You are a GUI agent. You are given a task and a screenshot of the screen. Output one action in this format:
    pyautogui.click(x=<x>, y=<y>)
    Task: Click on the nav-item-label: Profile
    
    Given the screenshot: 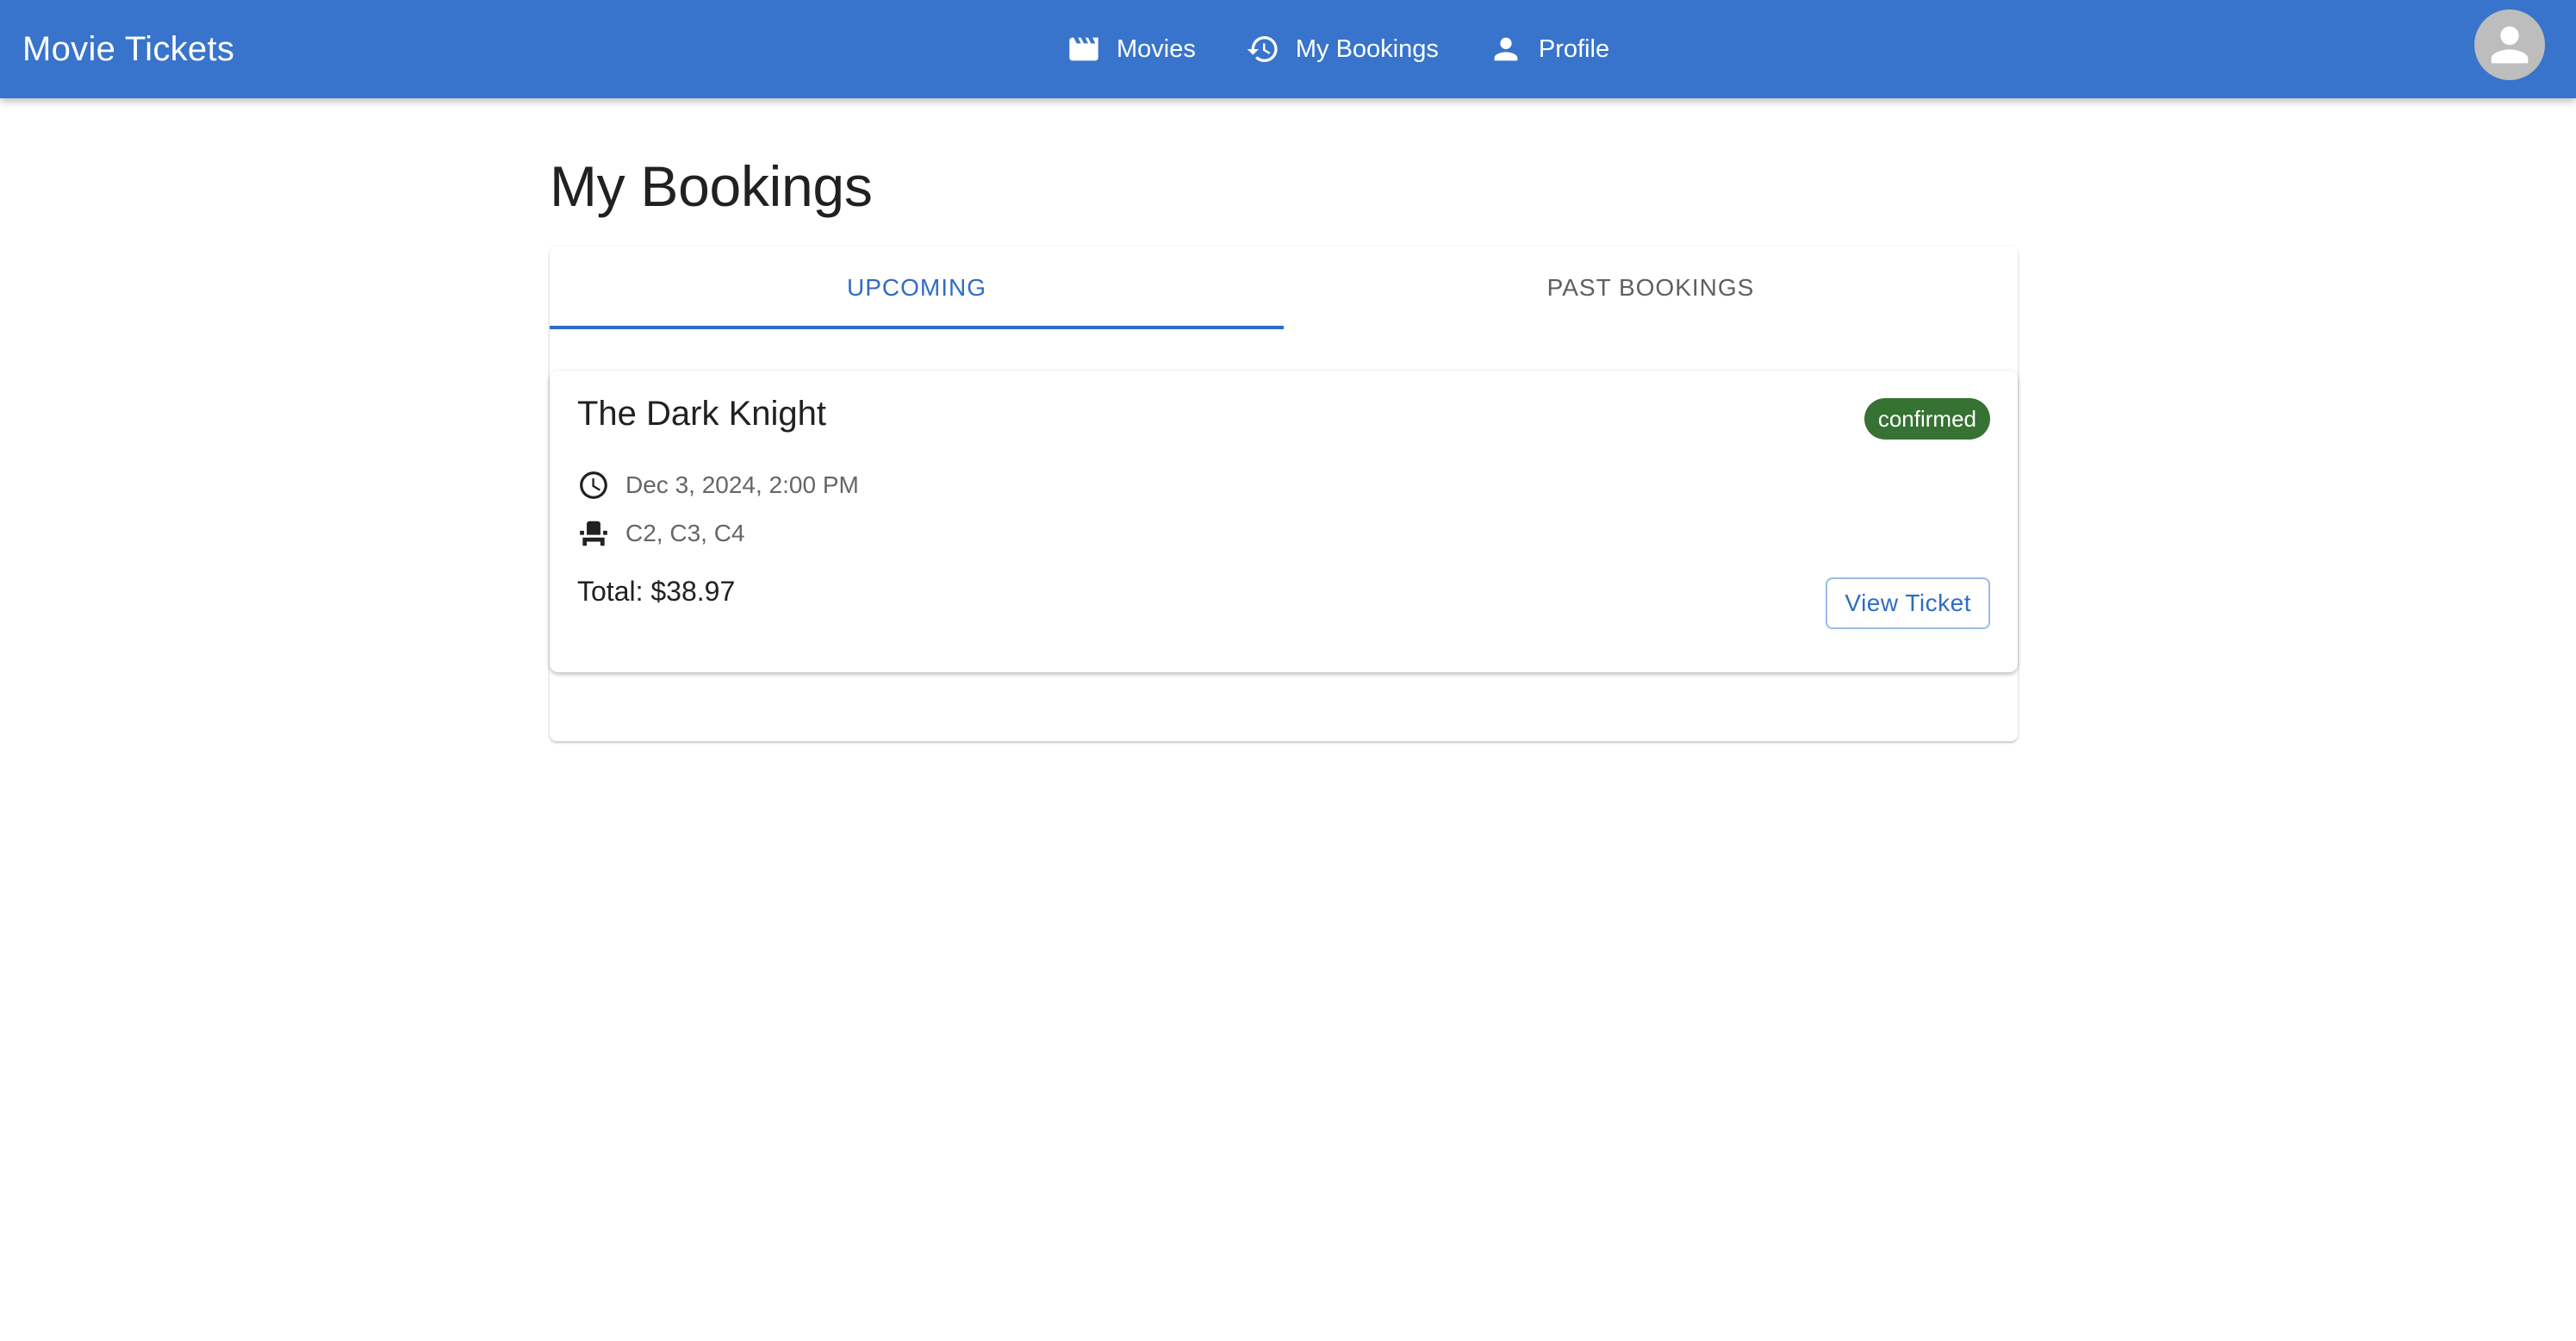 What is the action you would take?
    pyautogui.click(x=1574, y=48)
    